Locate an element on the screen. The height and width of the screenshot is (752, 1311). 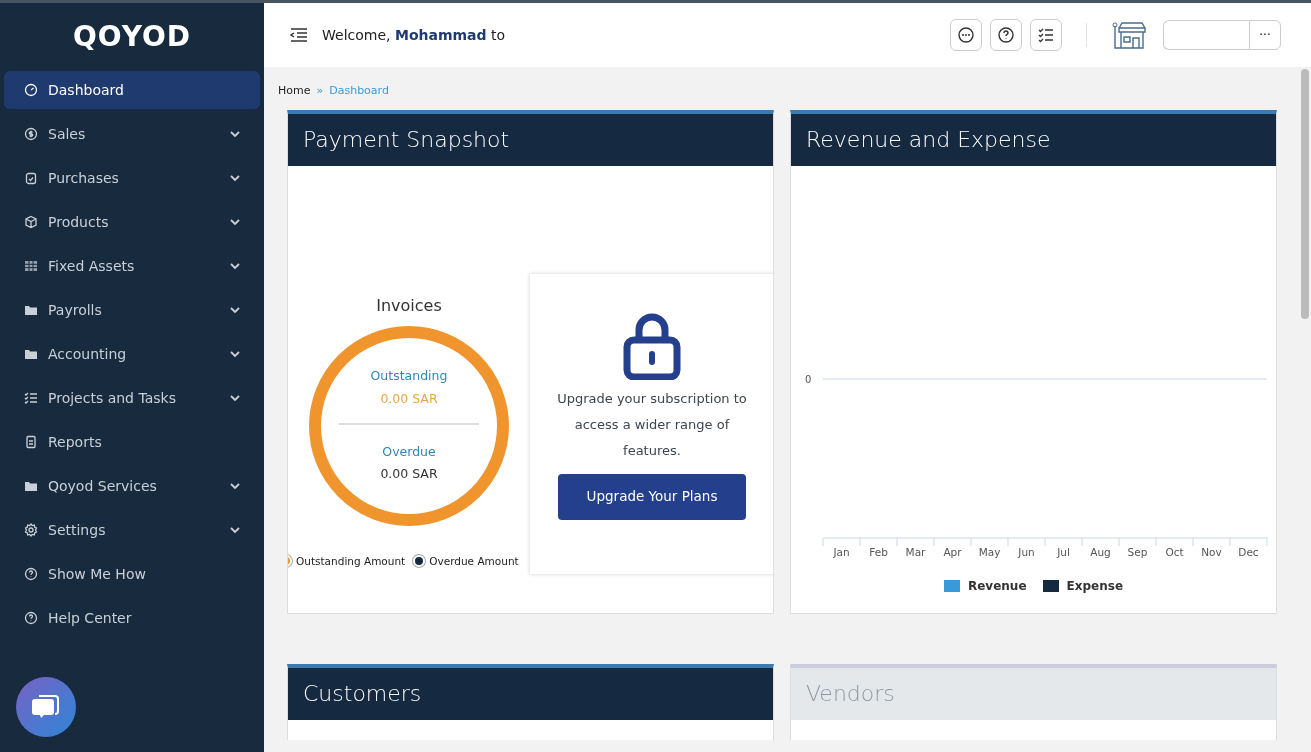
scrollbar is located at coordinates (1305, 194).